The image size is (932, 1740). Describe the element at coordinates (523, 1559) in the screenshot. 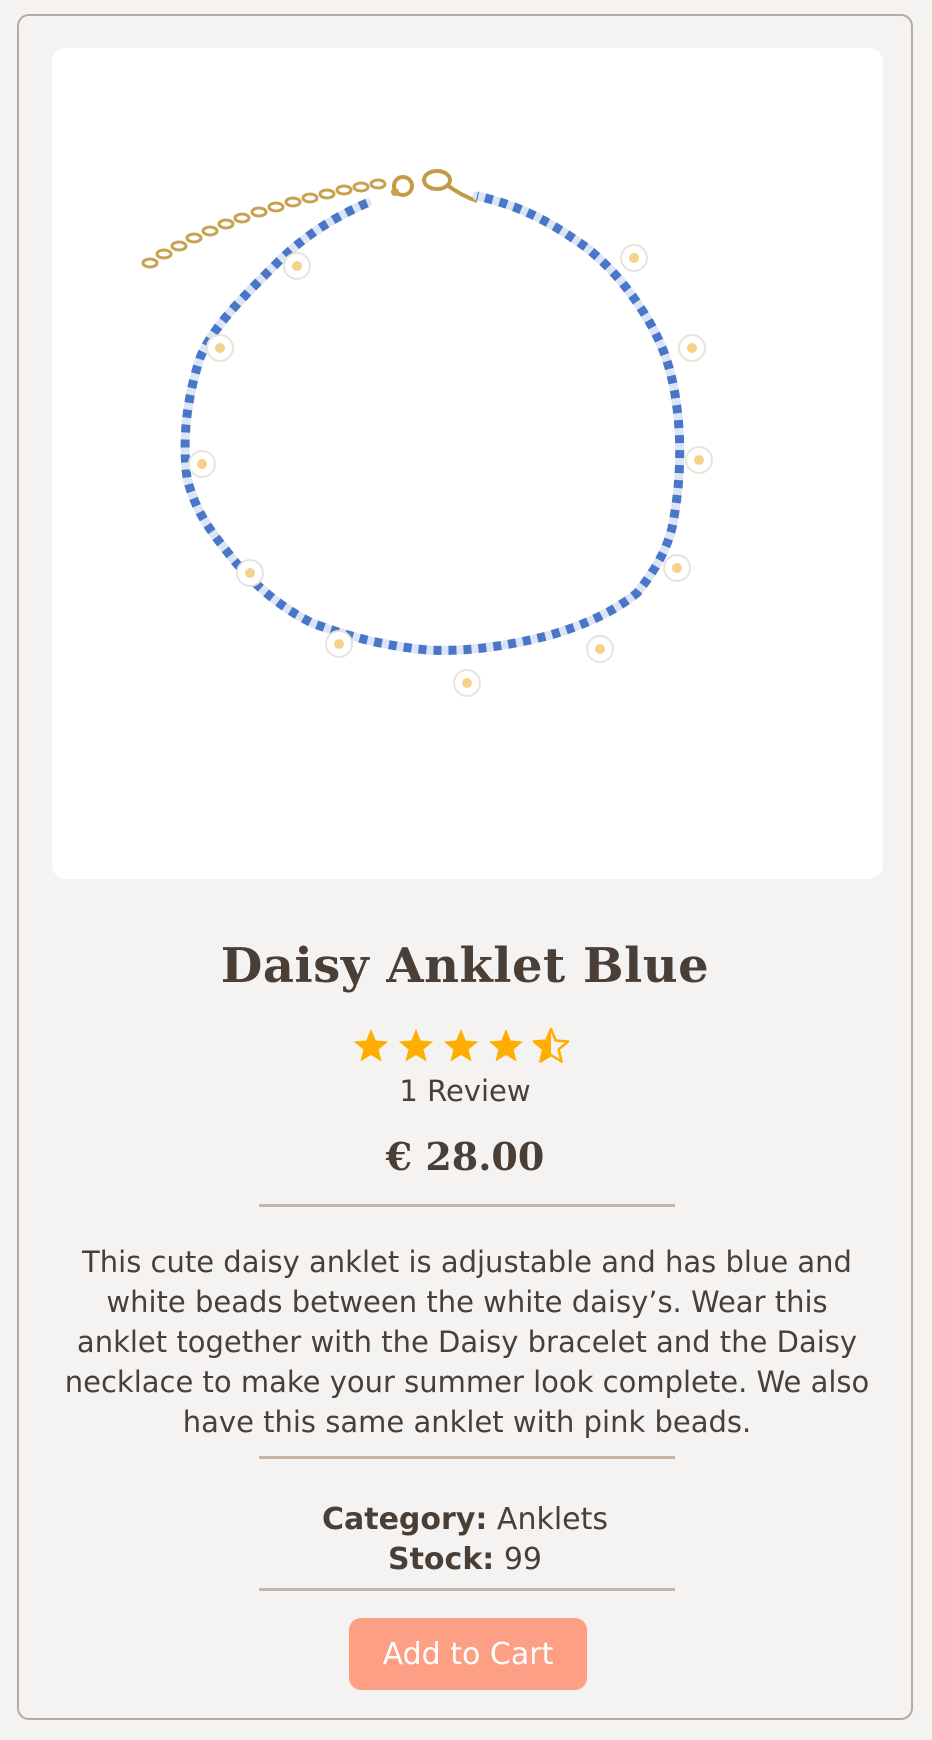

I see `stock-value: 99` at that location.